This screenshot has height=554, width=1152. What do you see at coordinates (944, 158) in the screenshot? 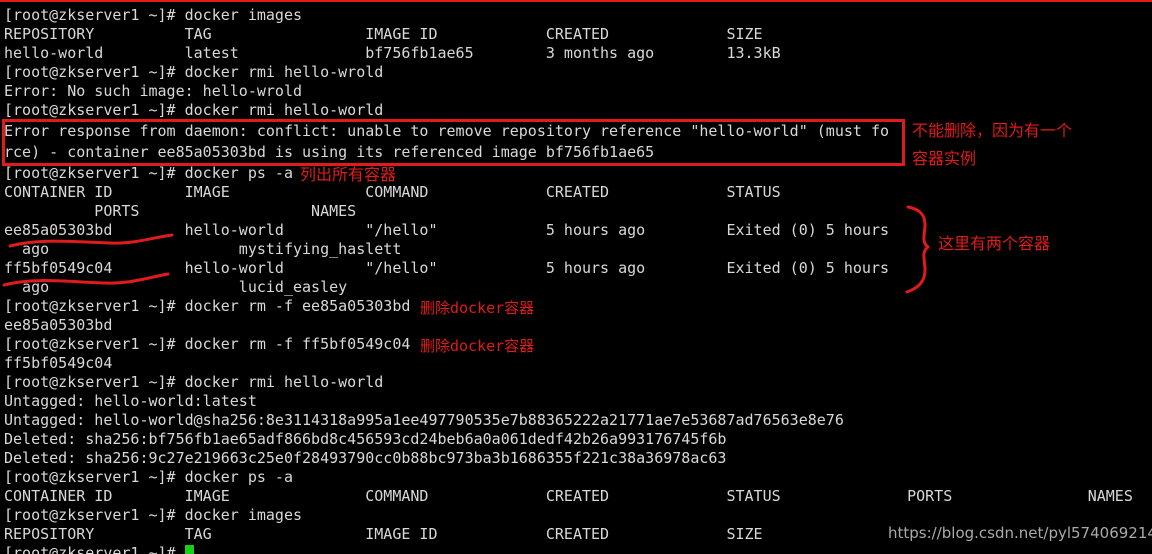
I see `annotation-cannot-delete-line2: 容器实例` at bounding box center [944, 158].